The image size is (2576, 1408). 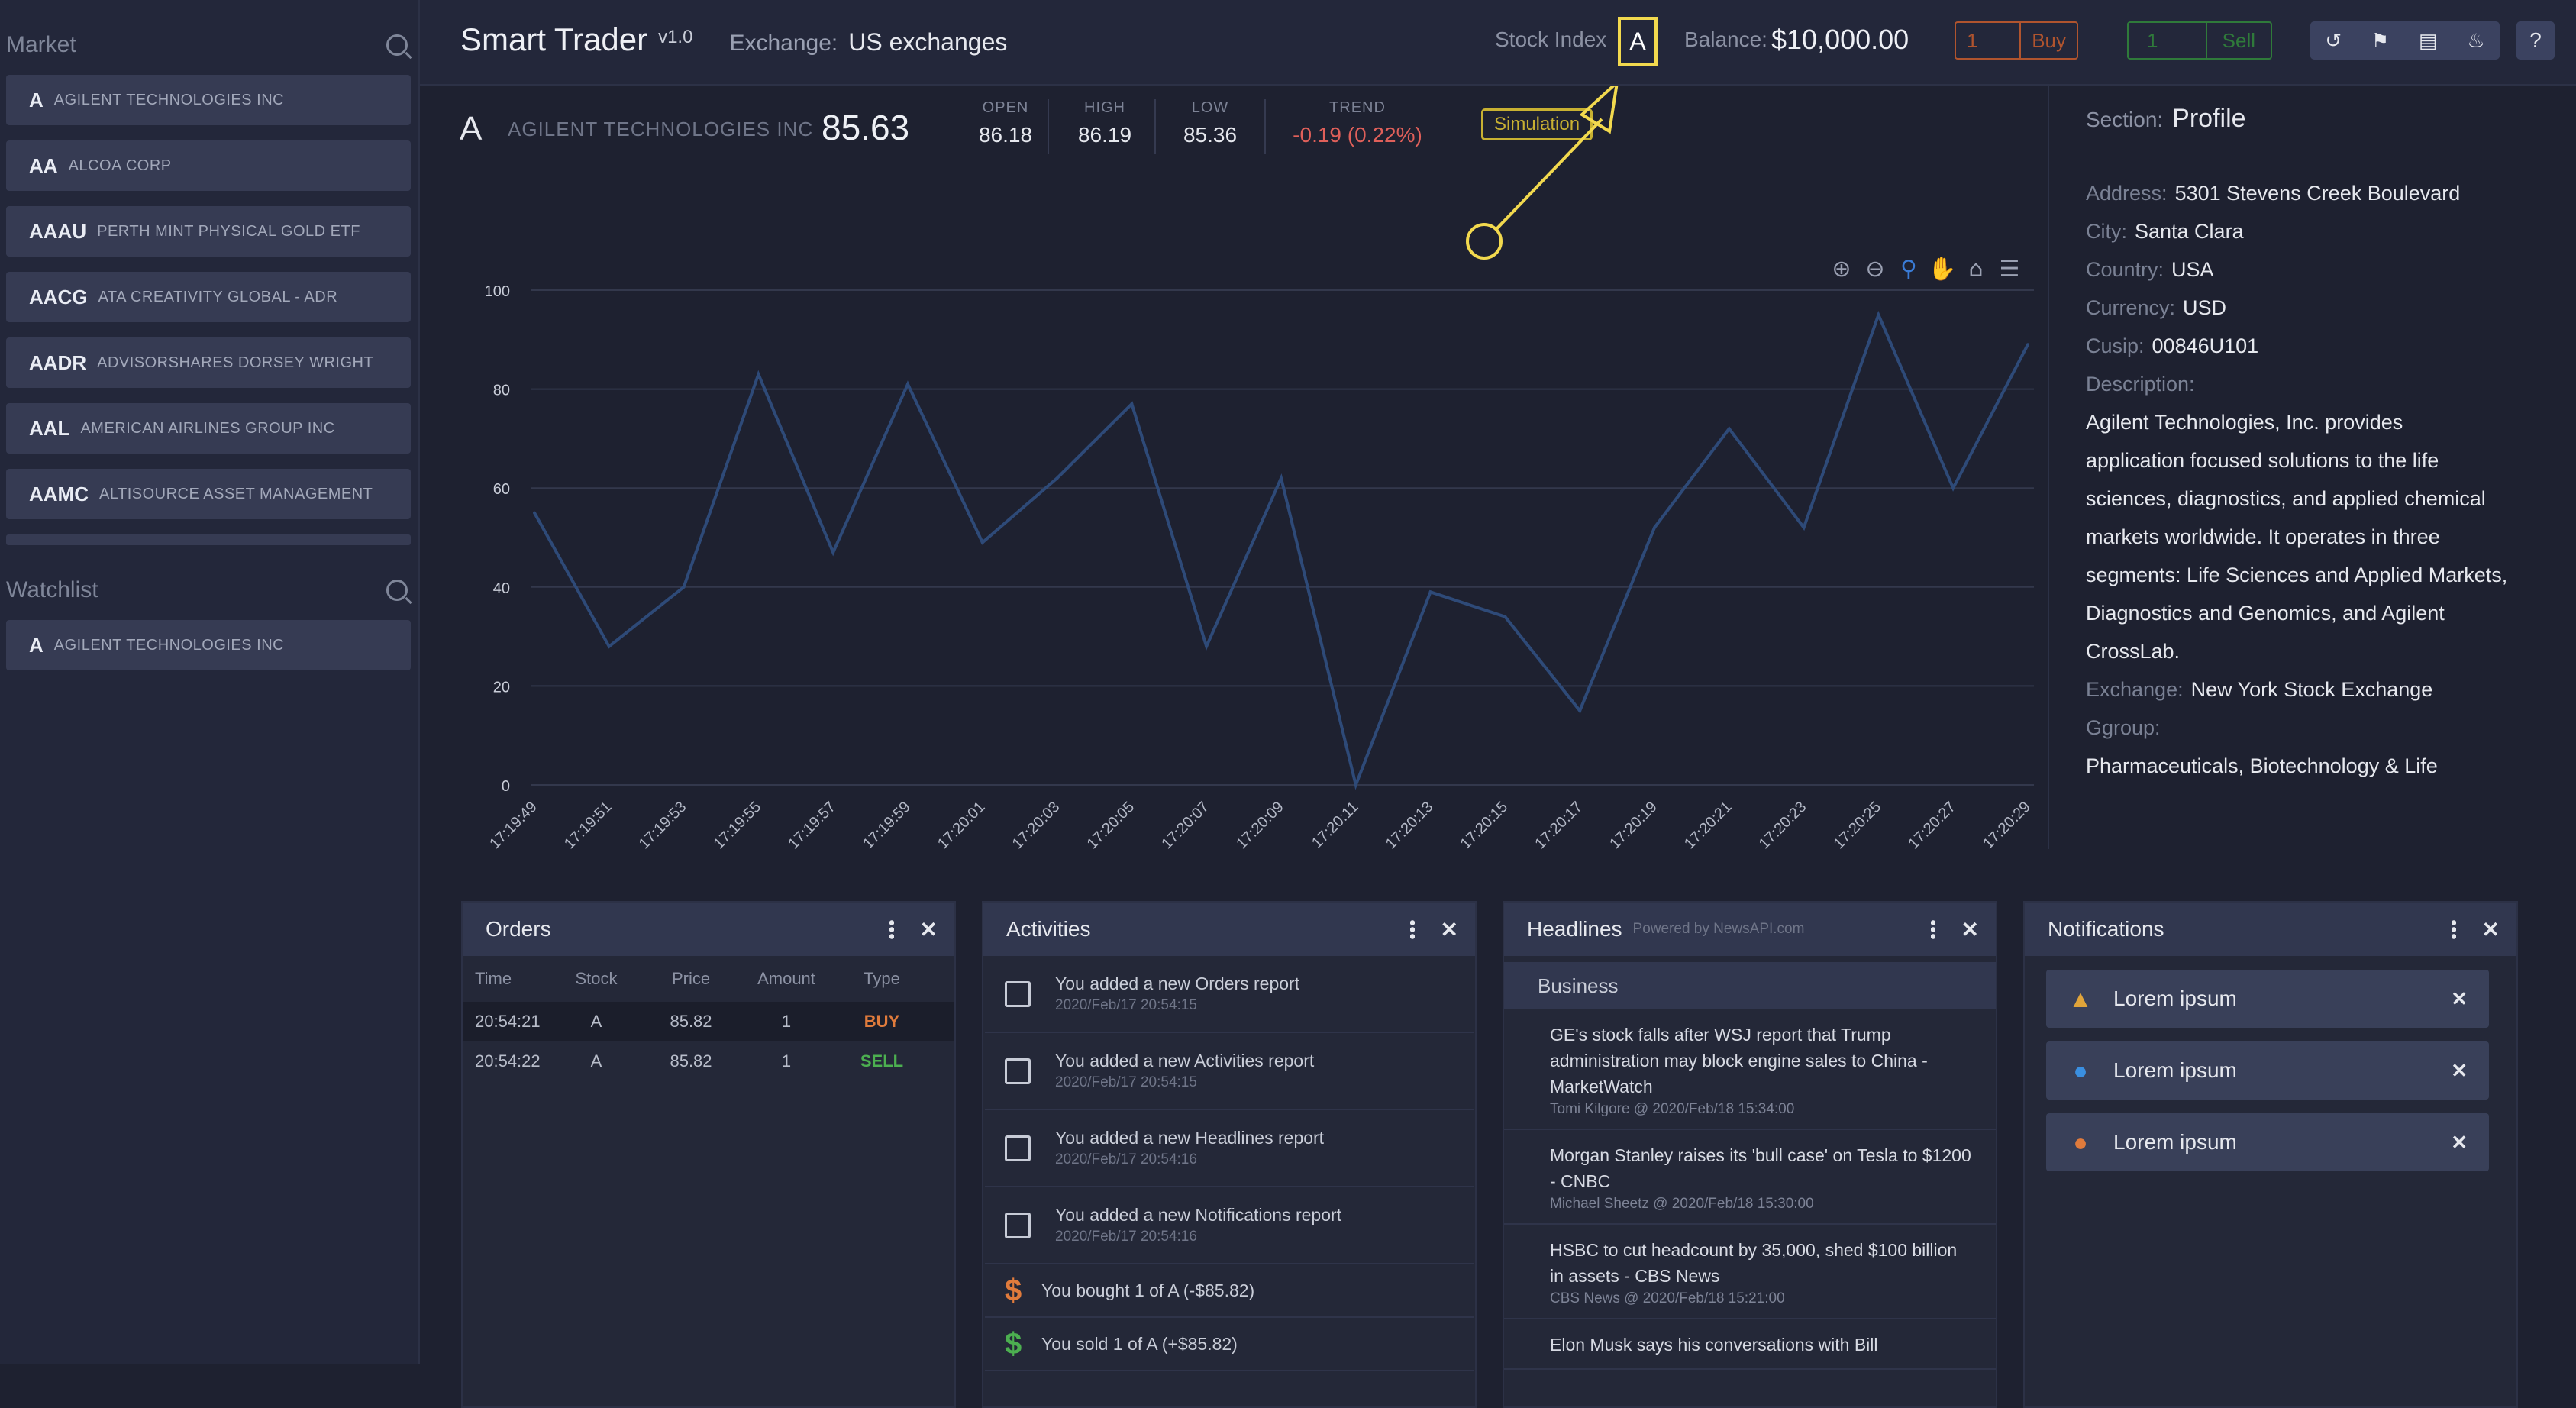 I want to click on market-item-symbol: AACG, so click(x=58, y=296).